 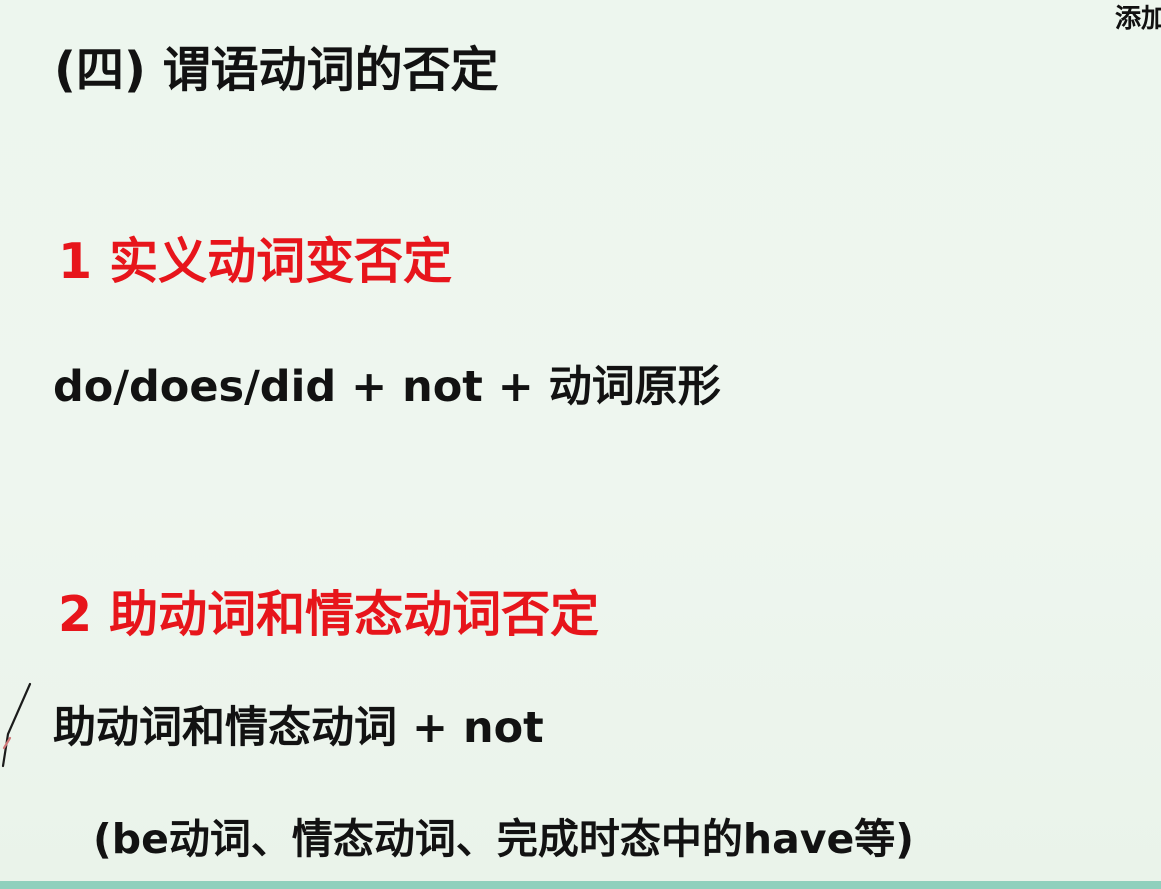 I want to click on slide-title: (四) 谓语动词的否定, so click(x=276, y=70).